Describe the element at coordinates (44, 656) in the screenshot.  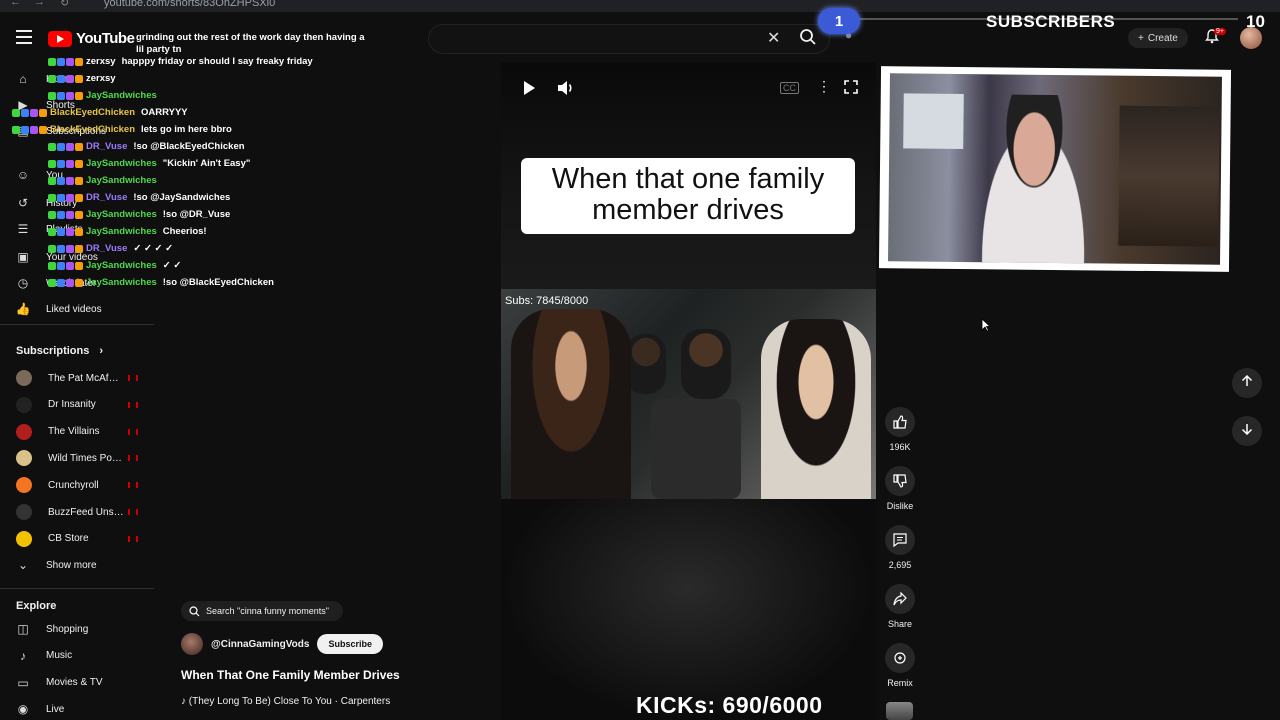
I see `sidebar-item-music: ♪ Music` at that location.